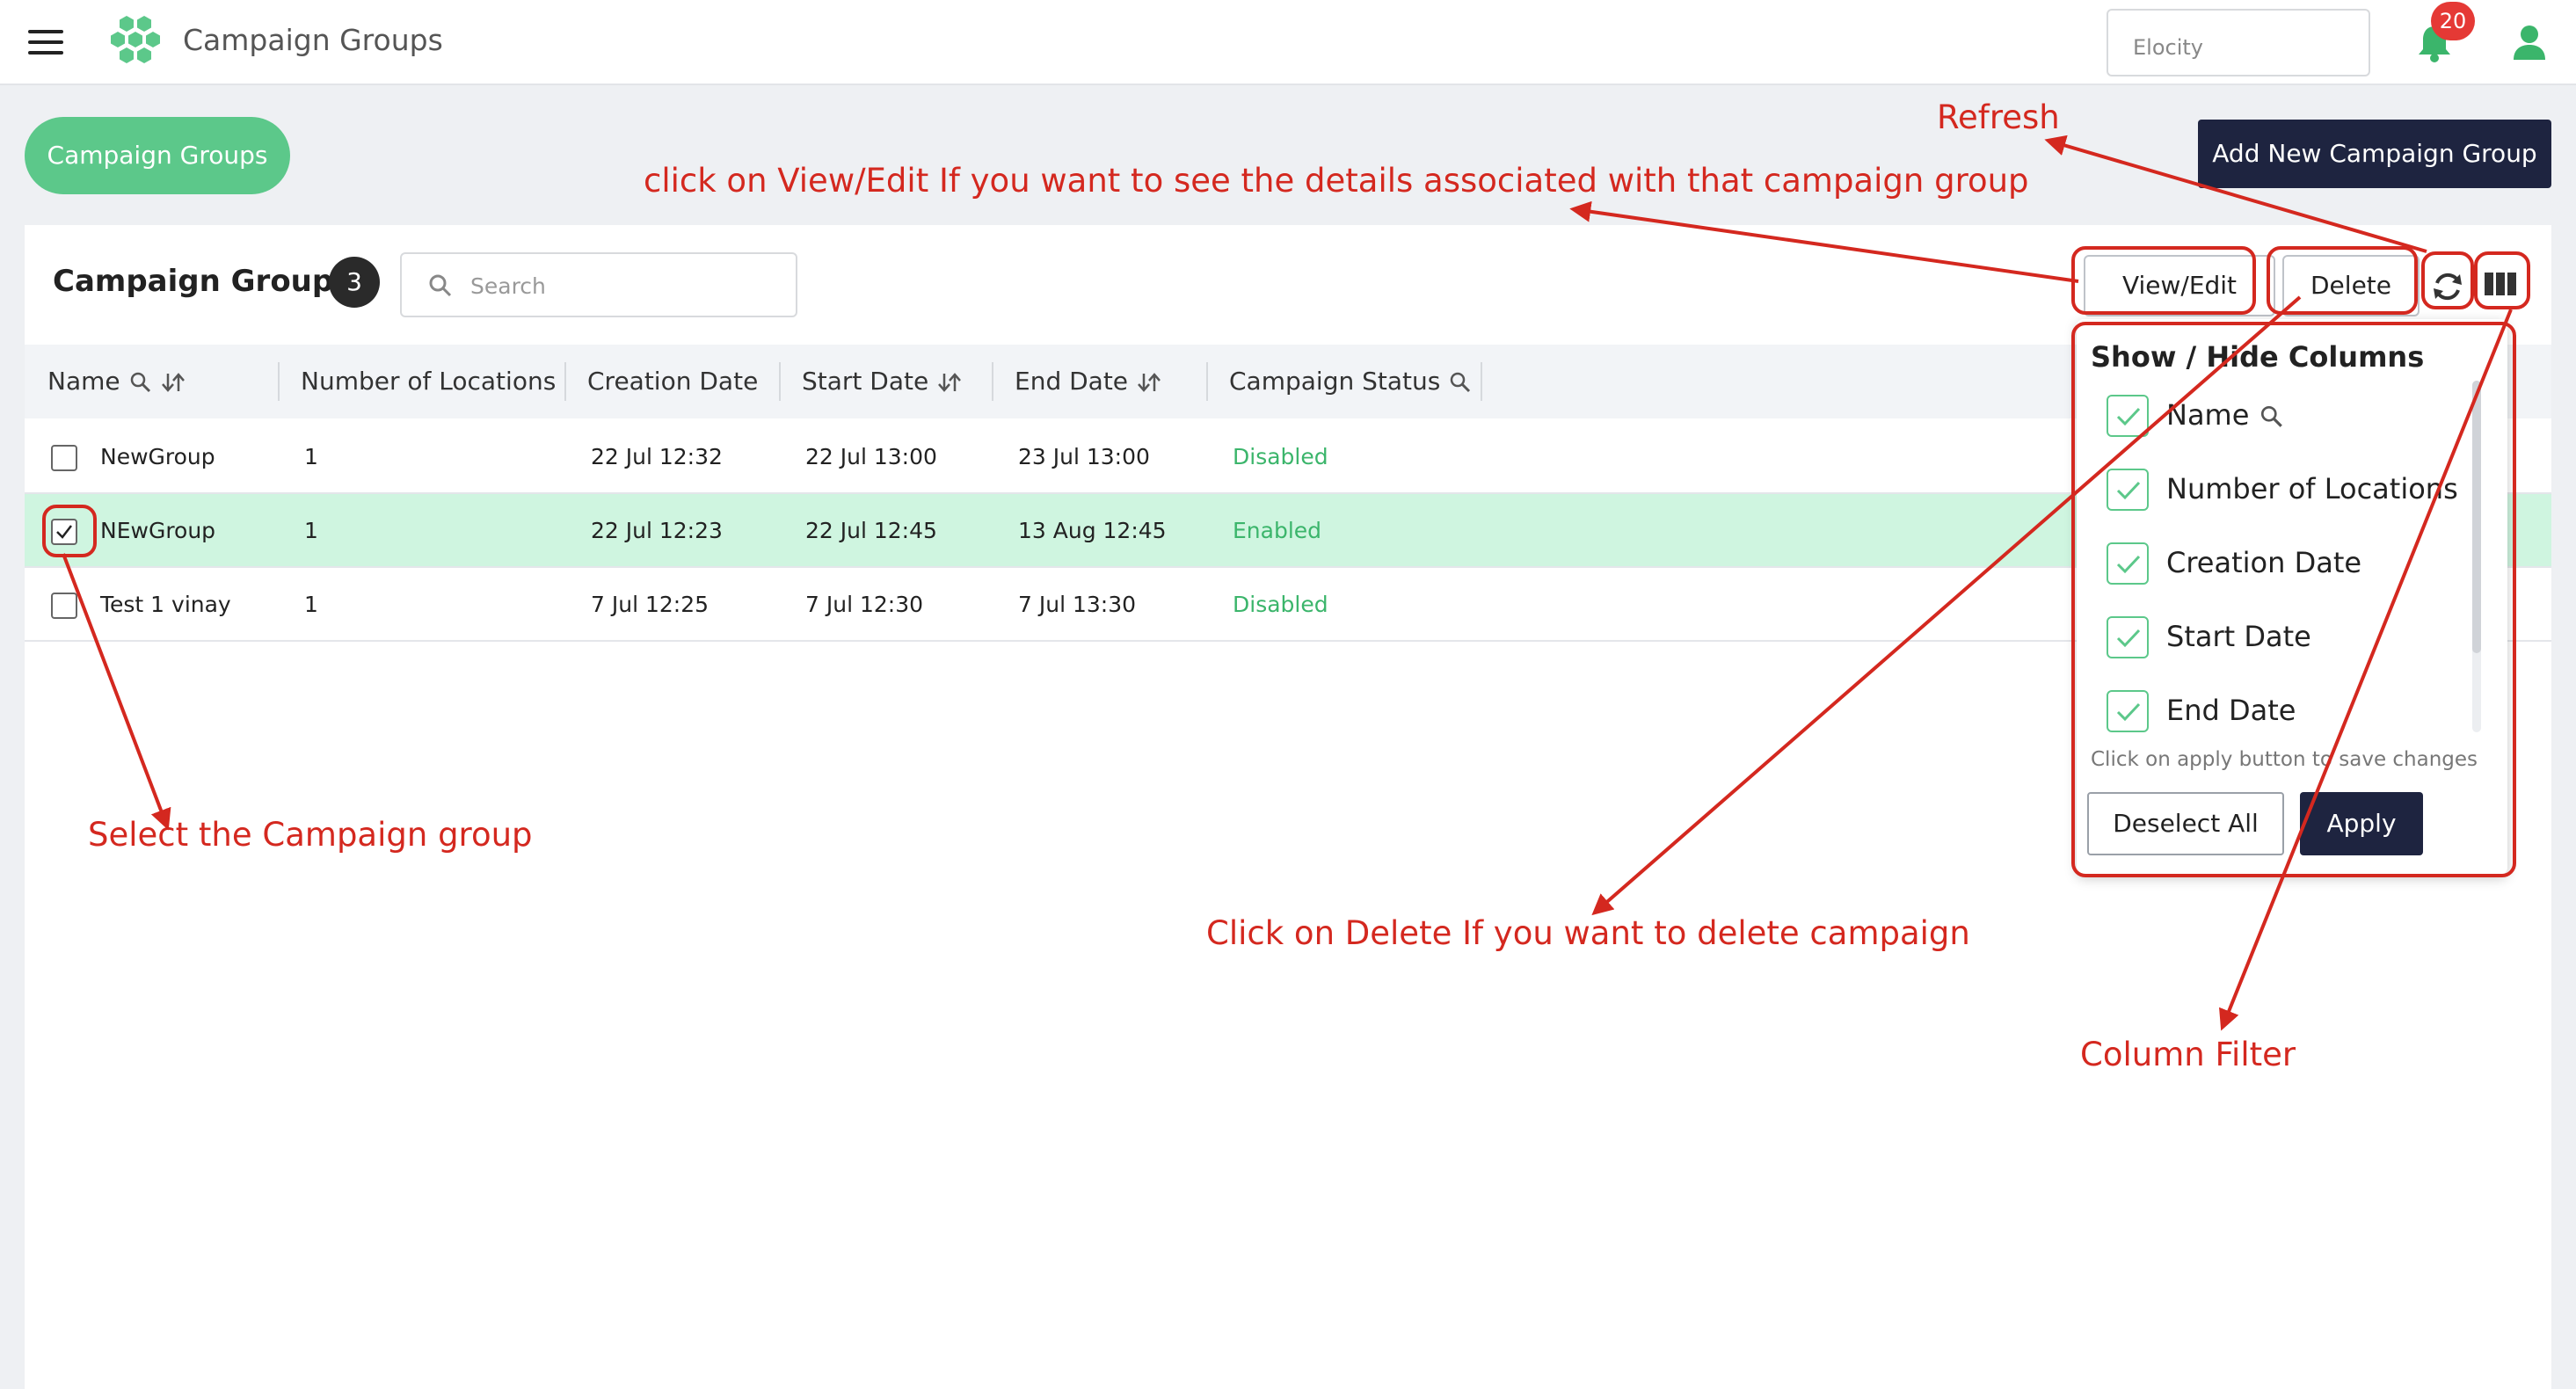  What do you see at coordinates (882, 381) in the screenshot?
I see `column-header-start-date: Start Date` at bounding box center [882, 381].